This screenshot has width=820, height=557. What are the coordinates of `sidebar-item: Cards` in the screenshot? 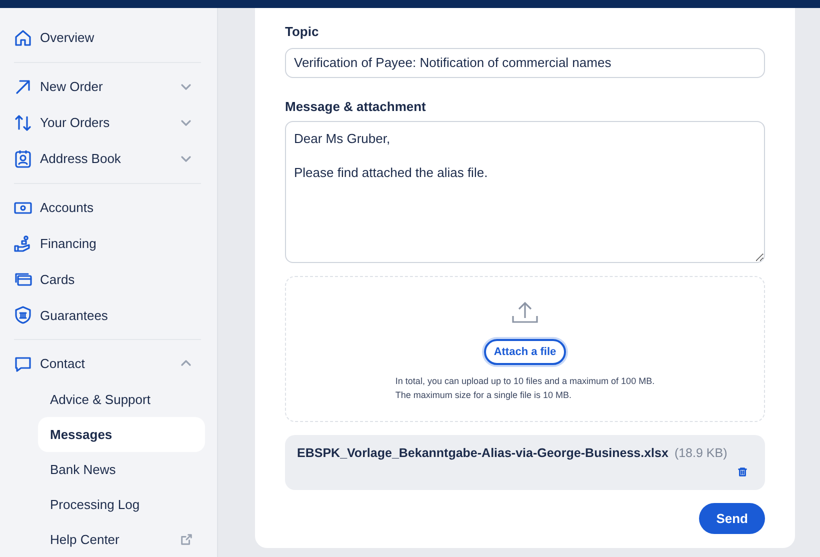 It's located at (107, 279).